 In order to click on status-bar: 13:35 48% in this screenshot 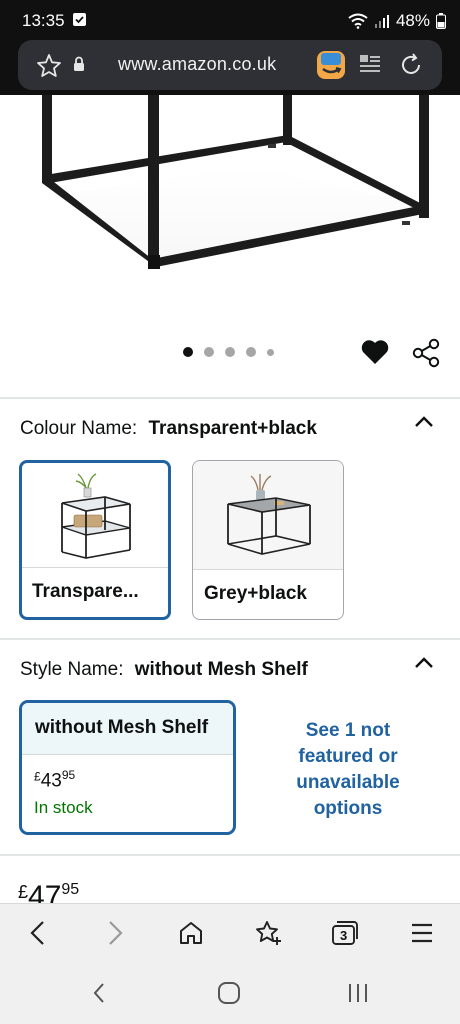, I will do `click(230, 20)`.